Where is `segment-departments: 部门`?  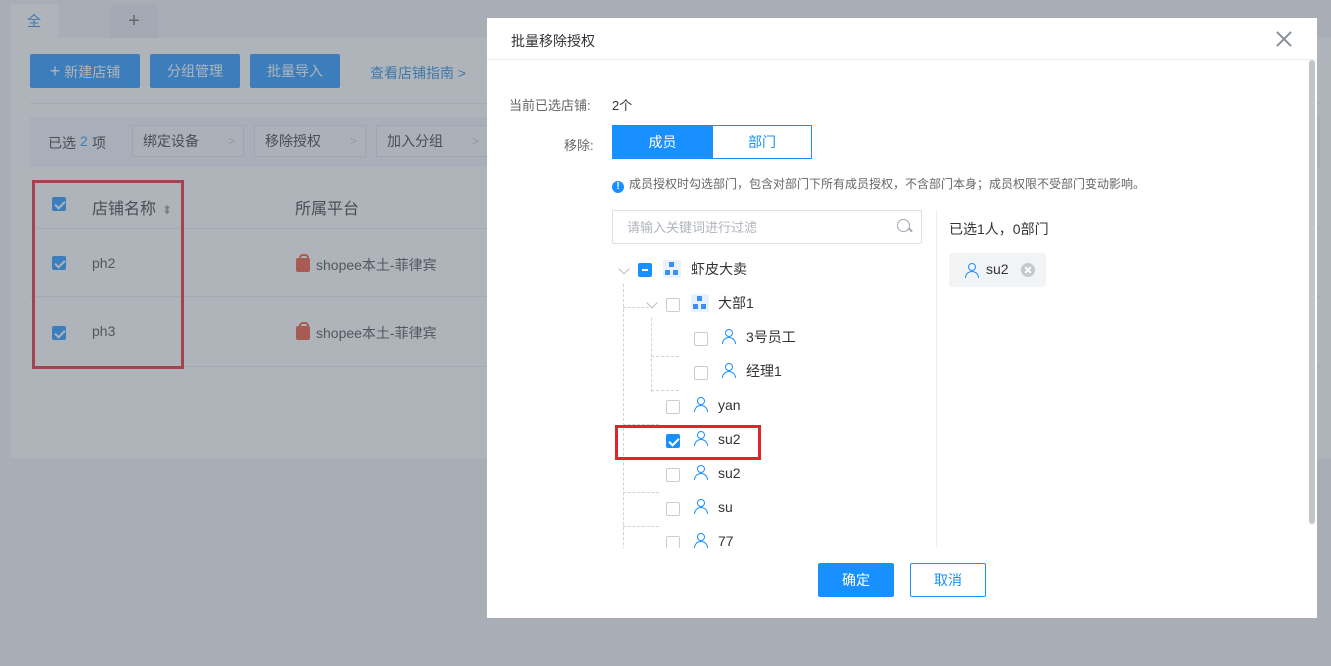 segment-departments: 部门 is located at coordinates (762, 142).